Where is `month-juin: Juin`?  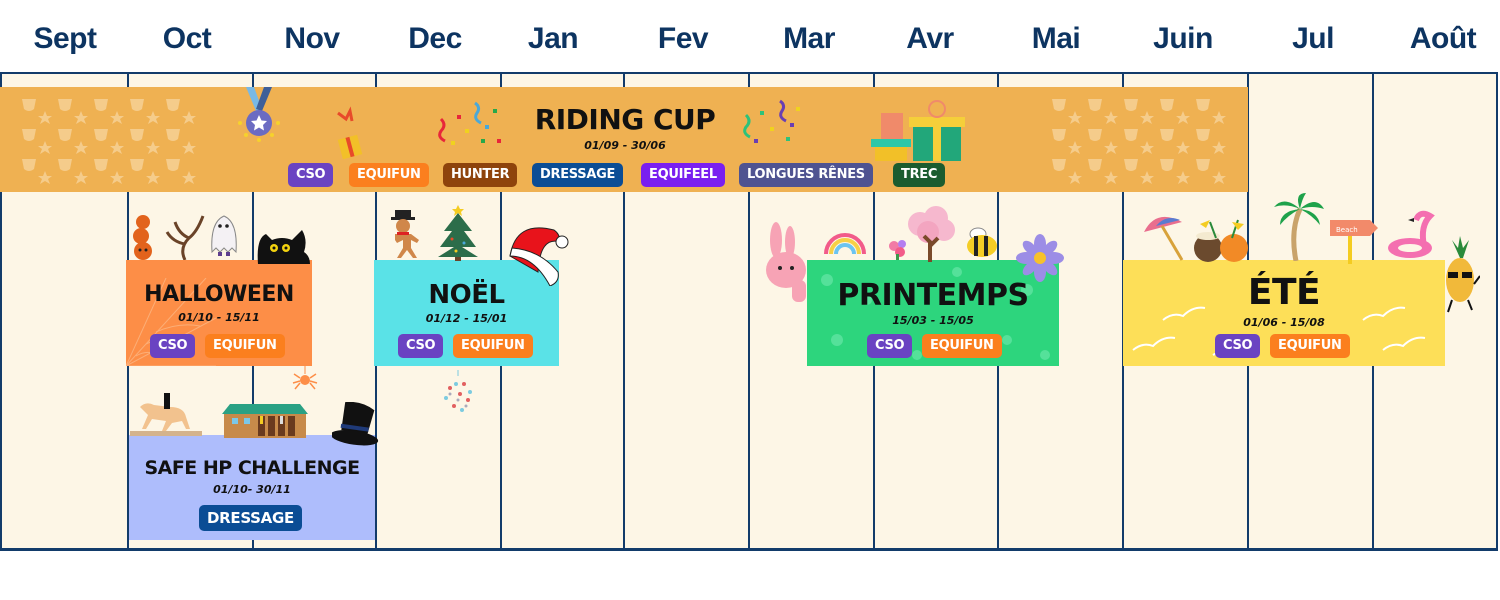
month-juin: Juin is located at coordinates (1183, 38).